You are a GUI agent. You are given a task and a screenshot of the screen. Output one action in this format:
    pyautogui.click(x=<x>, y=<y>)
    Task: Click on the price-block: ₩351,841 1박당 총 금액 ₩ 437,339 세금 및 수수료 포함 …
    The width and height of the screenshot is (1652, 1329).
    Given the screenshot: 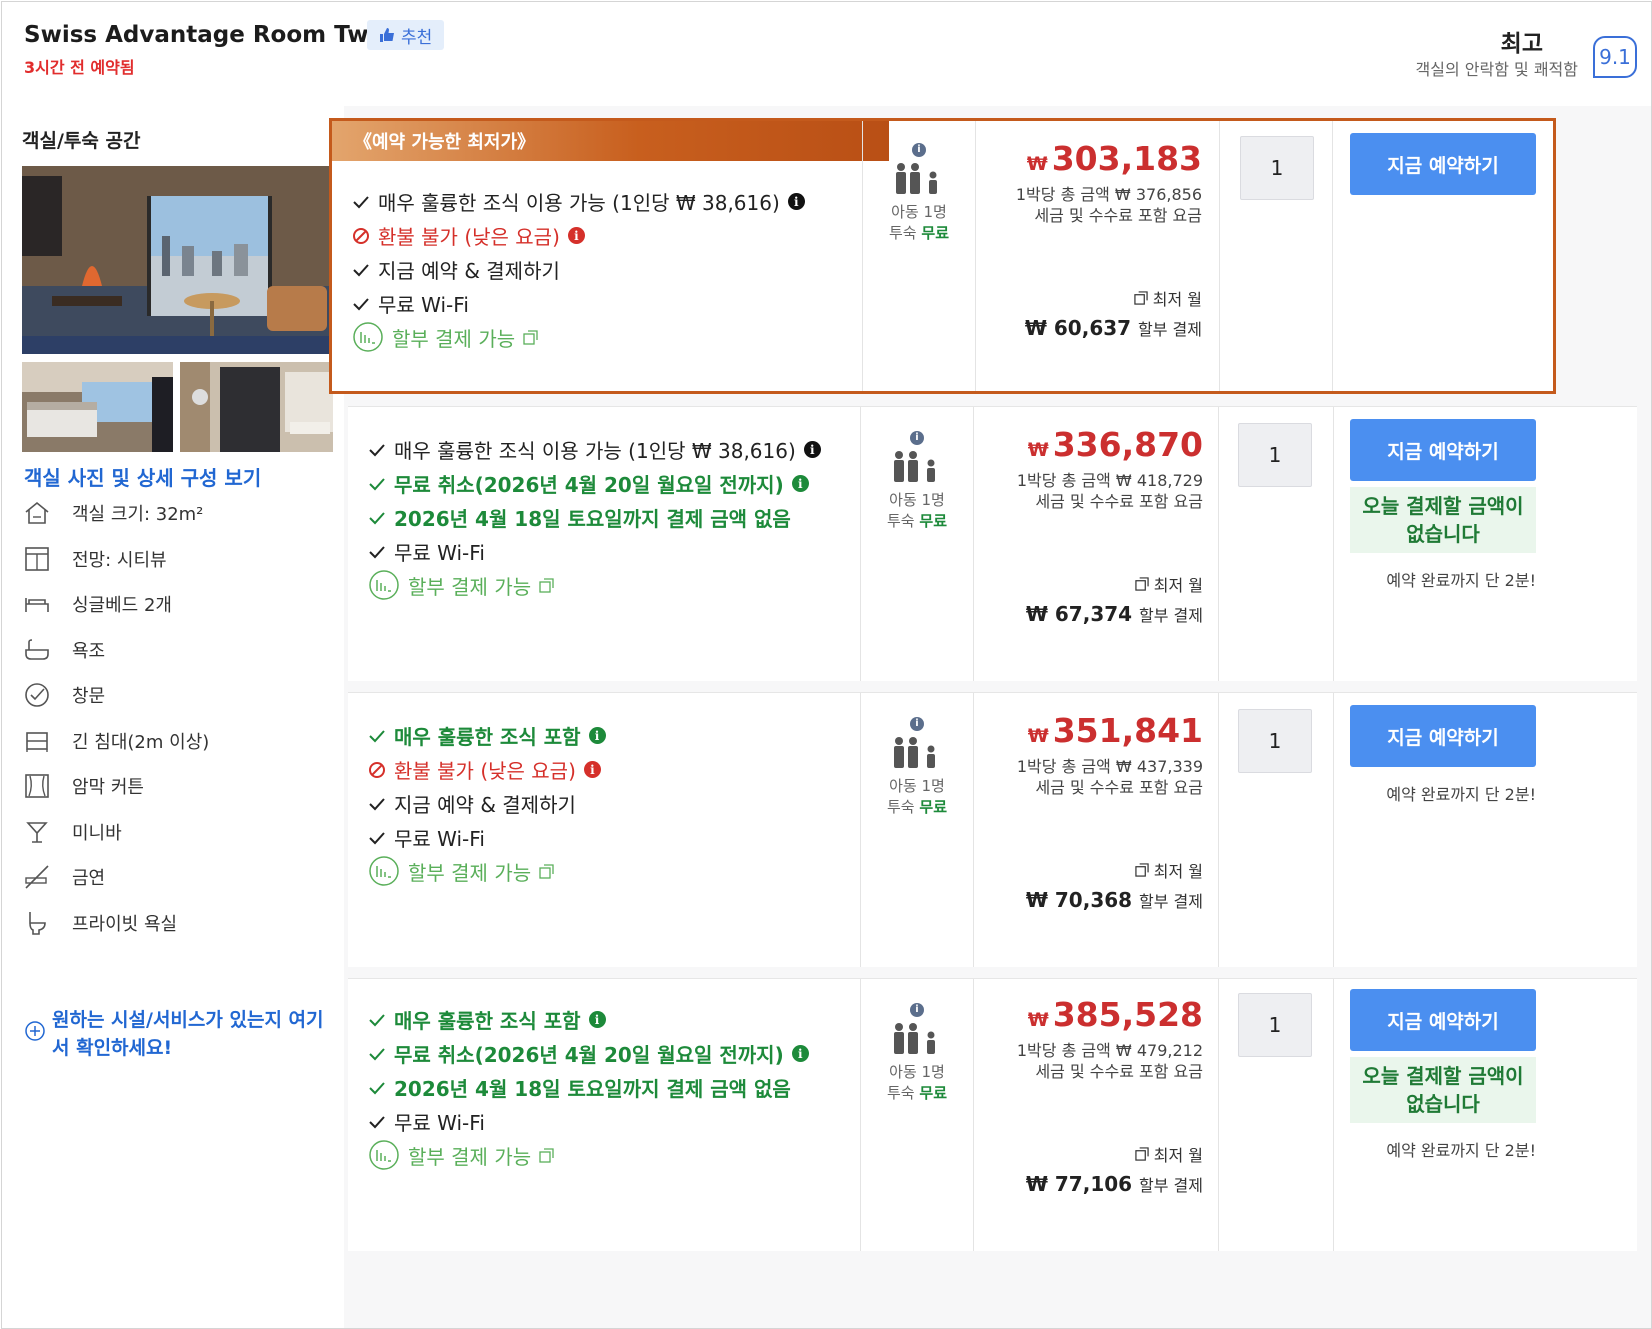 What is the action you would take?
    pyautogui.click(x=1080, y=811)
    